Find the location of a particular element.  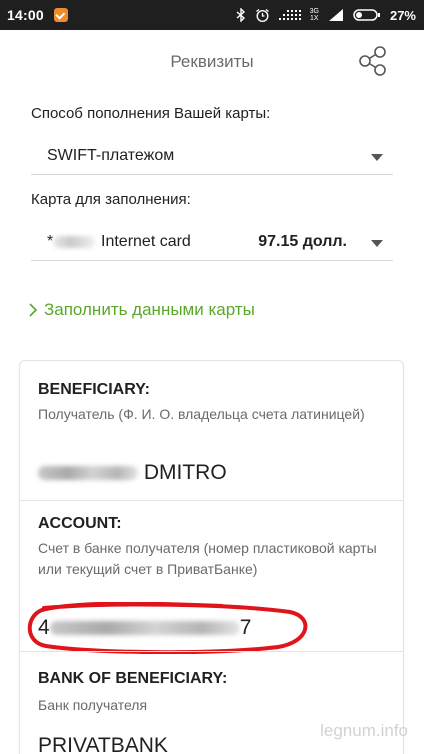

method-select: SWIFT-платежом is located at coordinates (212, 157).